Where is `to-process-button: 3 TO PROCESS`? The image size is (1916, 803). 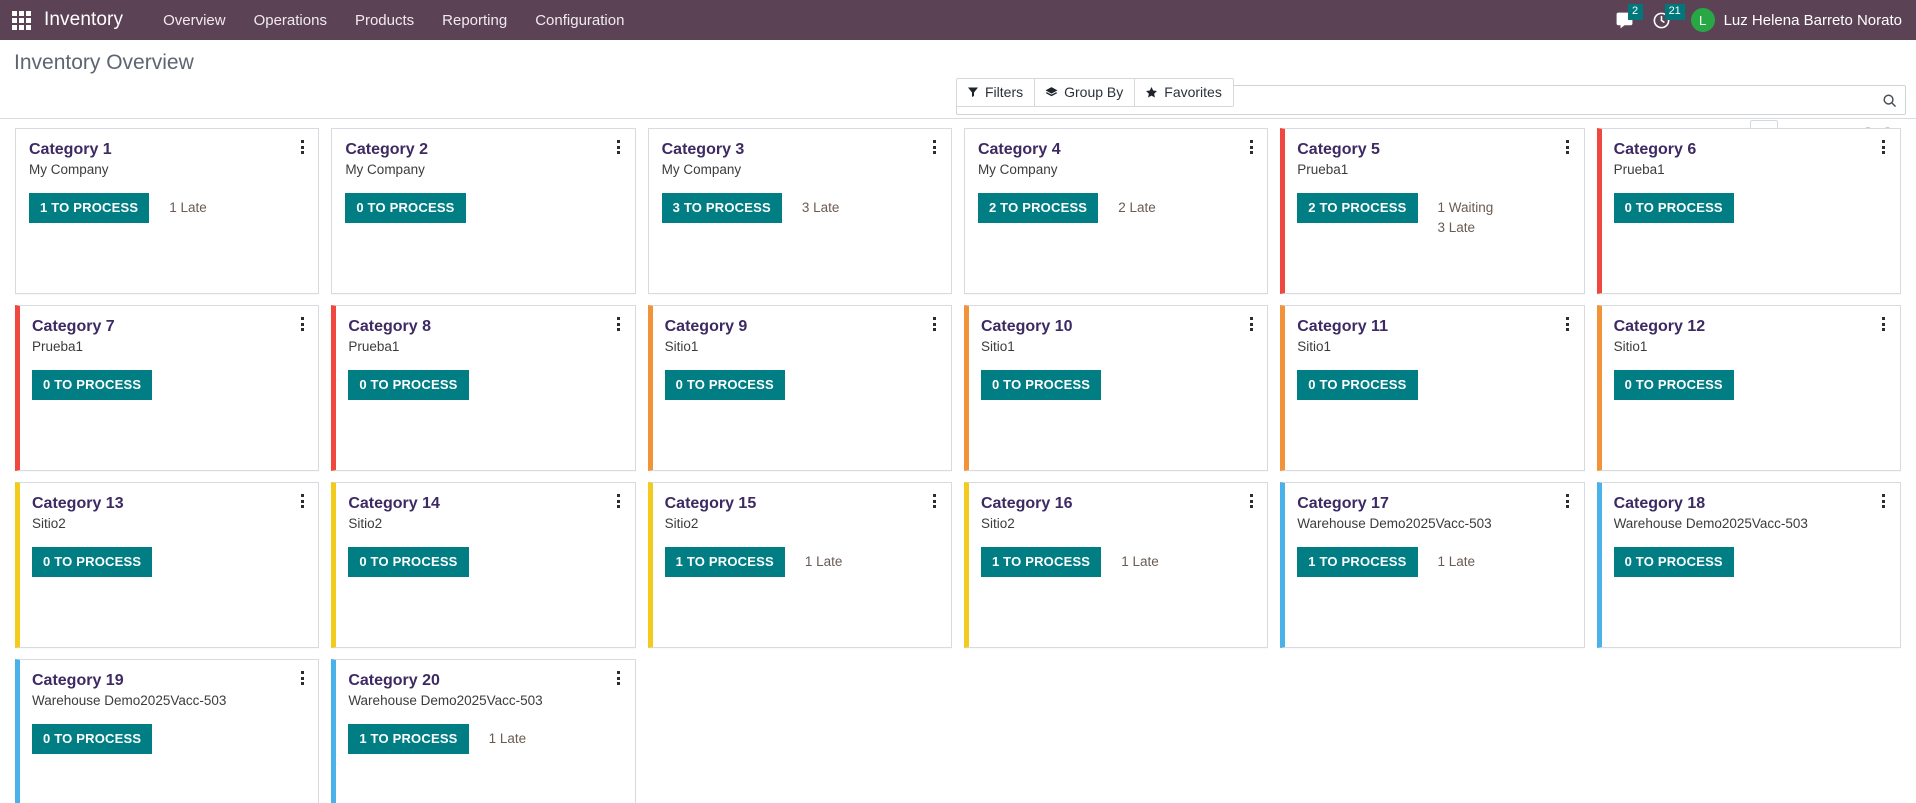
to-process-button: 3 TO PROCESS is located at coordinates (721, 208).